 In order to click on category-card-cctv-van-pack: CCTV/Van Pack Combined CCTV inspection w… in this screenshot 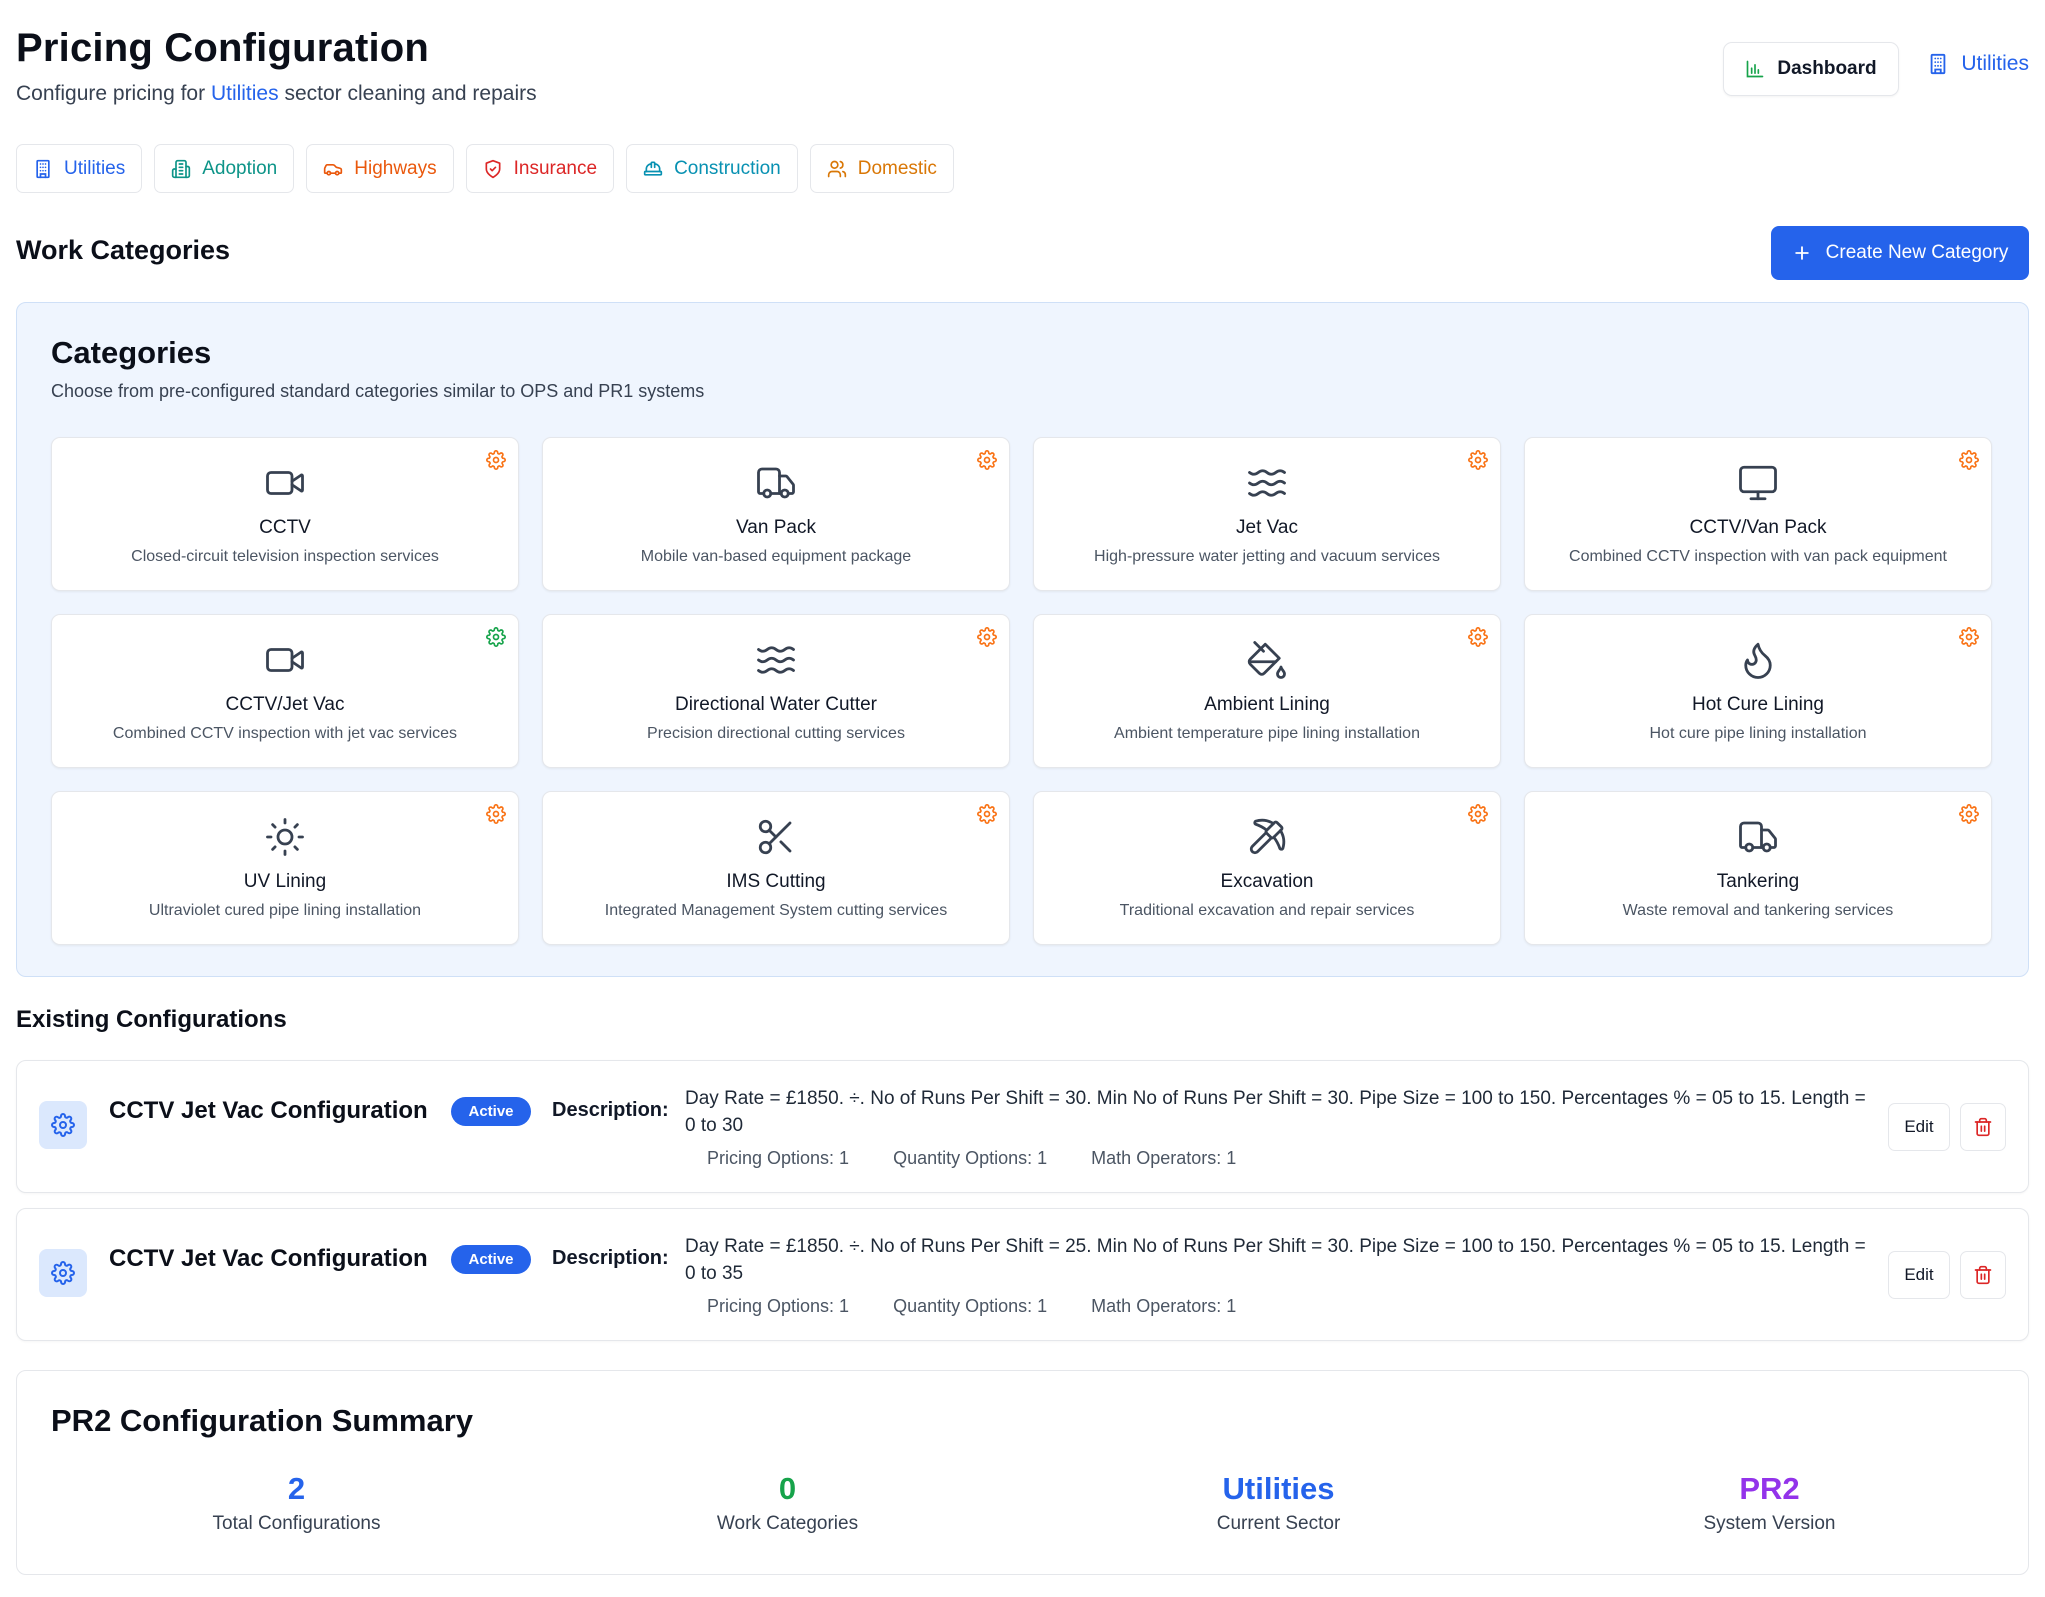, I will do `click(1758, 514)`.